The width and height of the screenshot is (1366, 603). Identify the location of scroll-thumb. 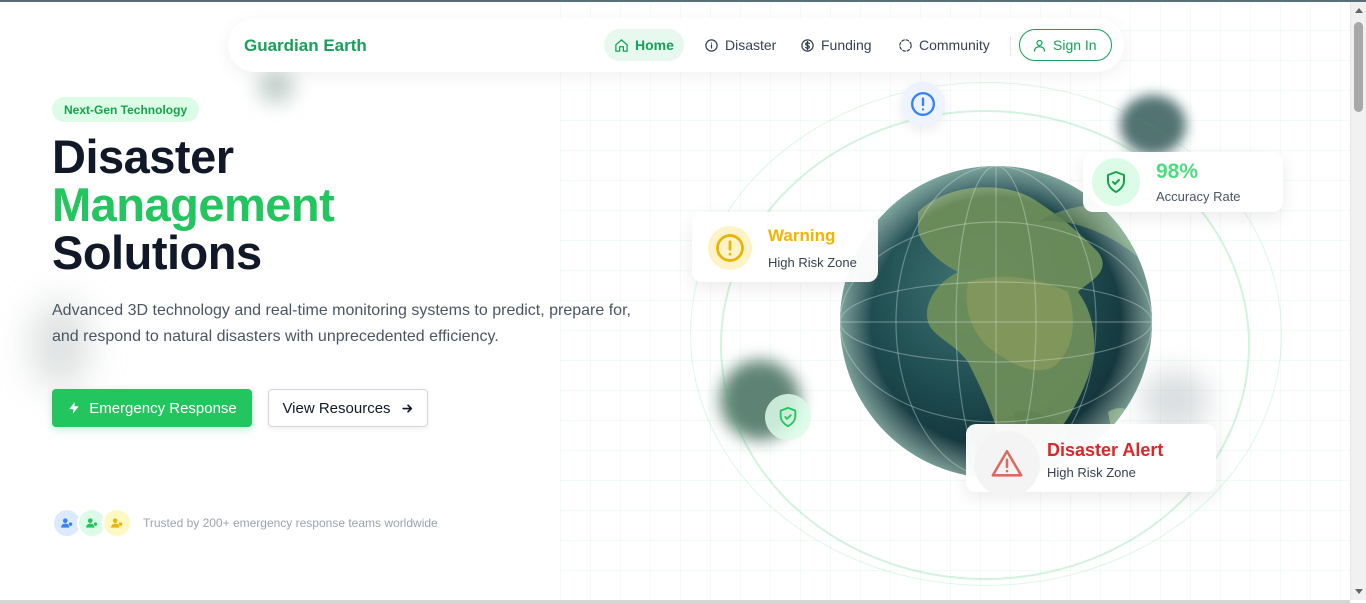
(1358, 67).